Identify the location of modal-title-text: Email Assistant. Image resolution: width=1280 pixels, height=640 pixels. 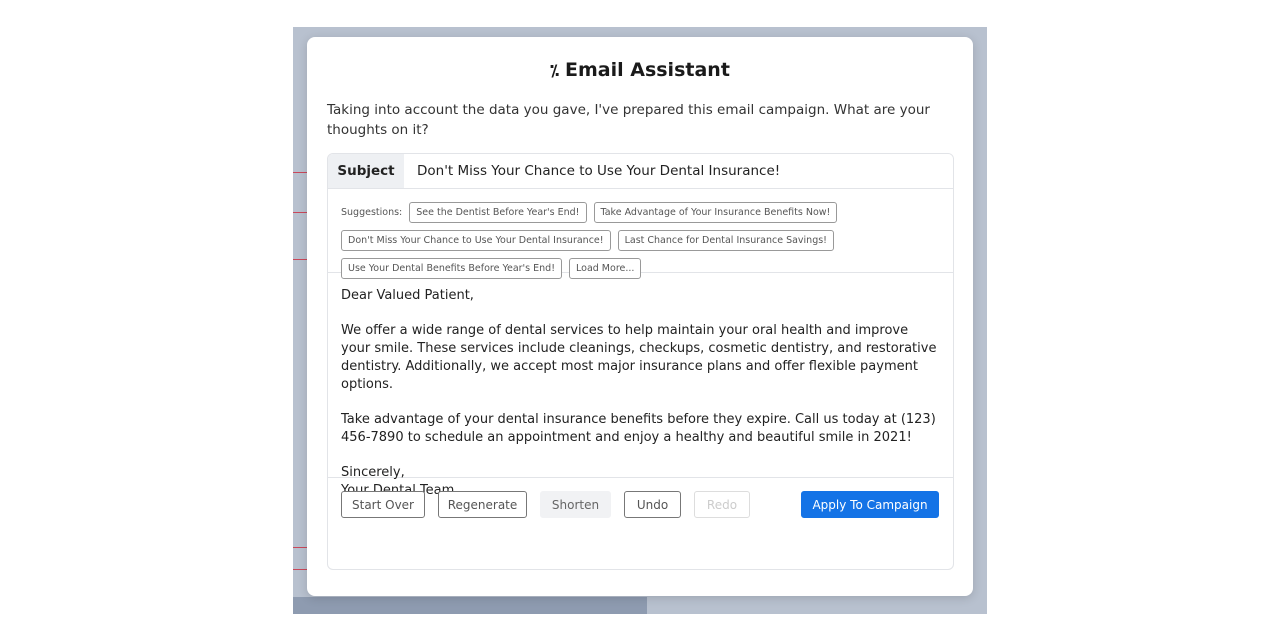
(647, 70).